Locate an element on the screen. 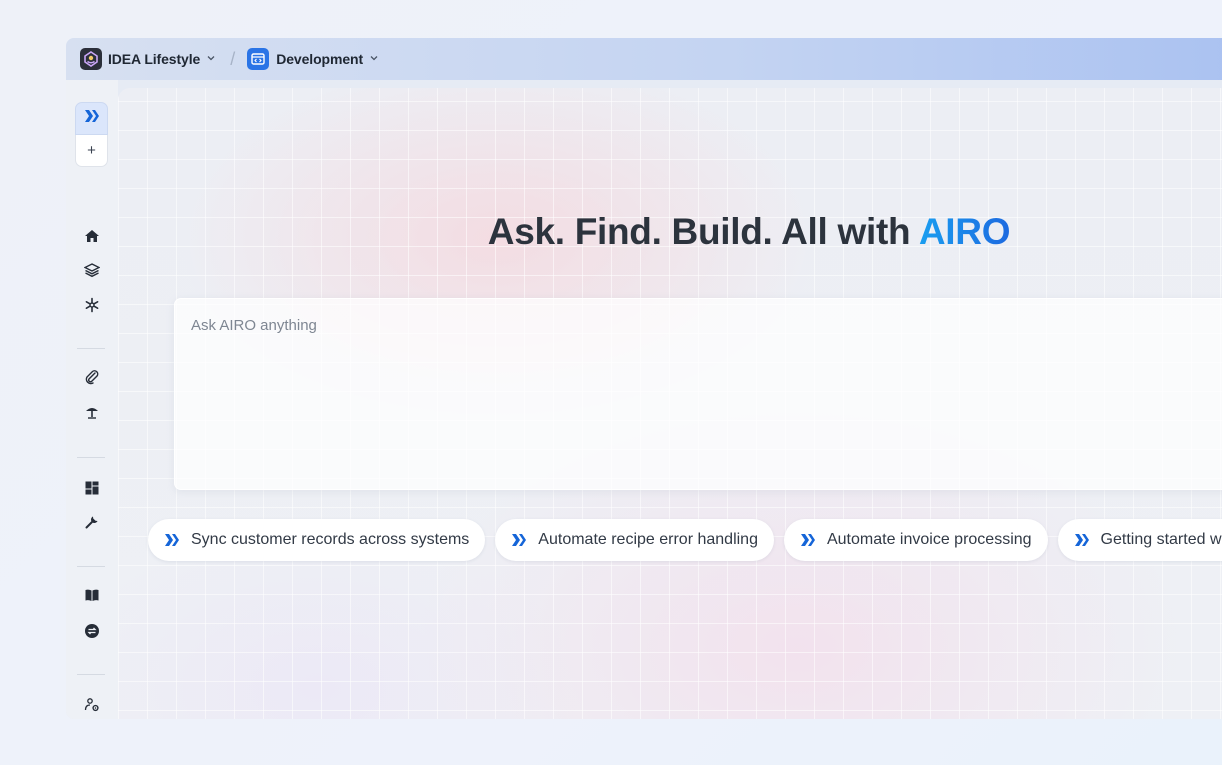  sidebar-item-layers is located at coordinates (92, 272).